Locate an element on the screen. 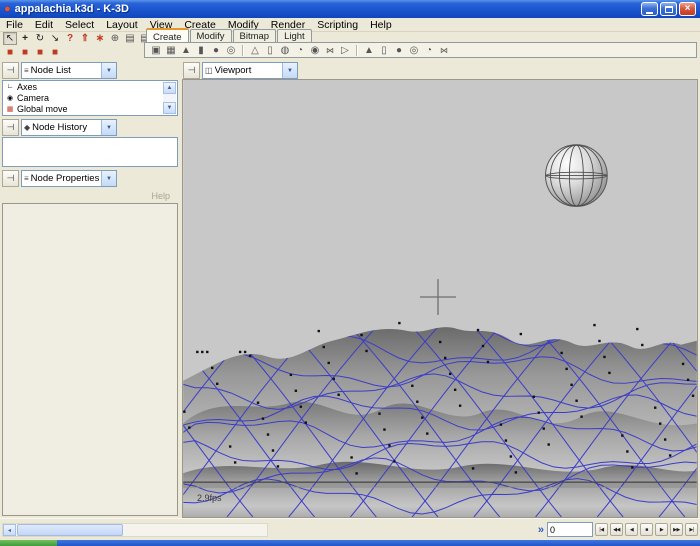 The height and width of the screenshot is (546, 700). create-poly-cone-button: ▲ is located at coordinates (186, 50).